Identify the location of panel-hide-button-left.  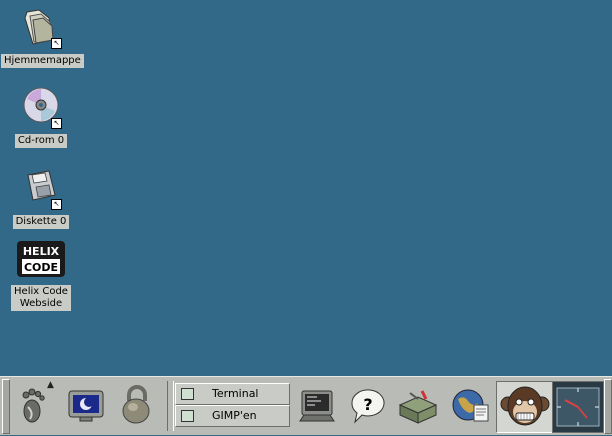
(6, 406).